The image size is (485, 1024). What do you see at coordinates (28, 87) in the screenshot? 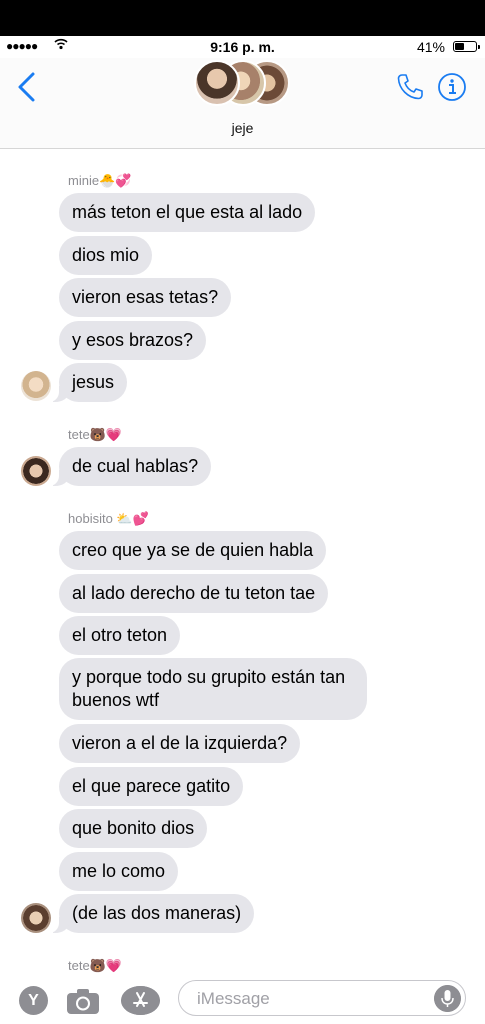
I see `back-chevron-icon` at bounding box center [28, 87].